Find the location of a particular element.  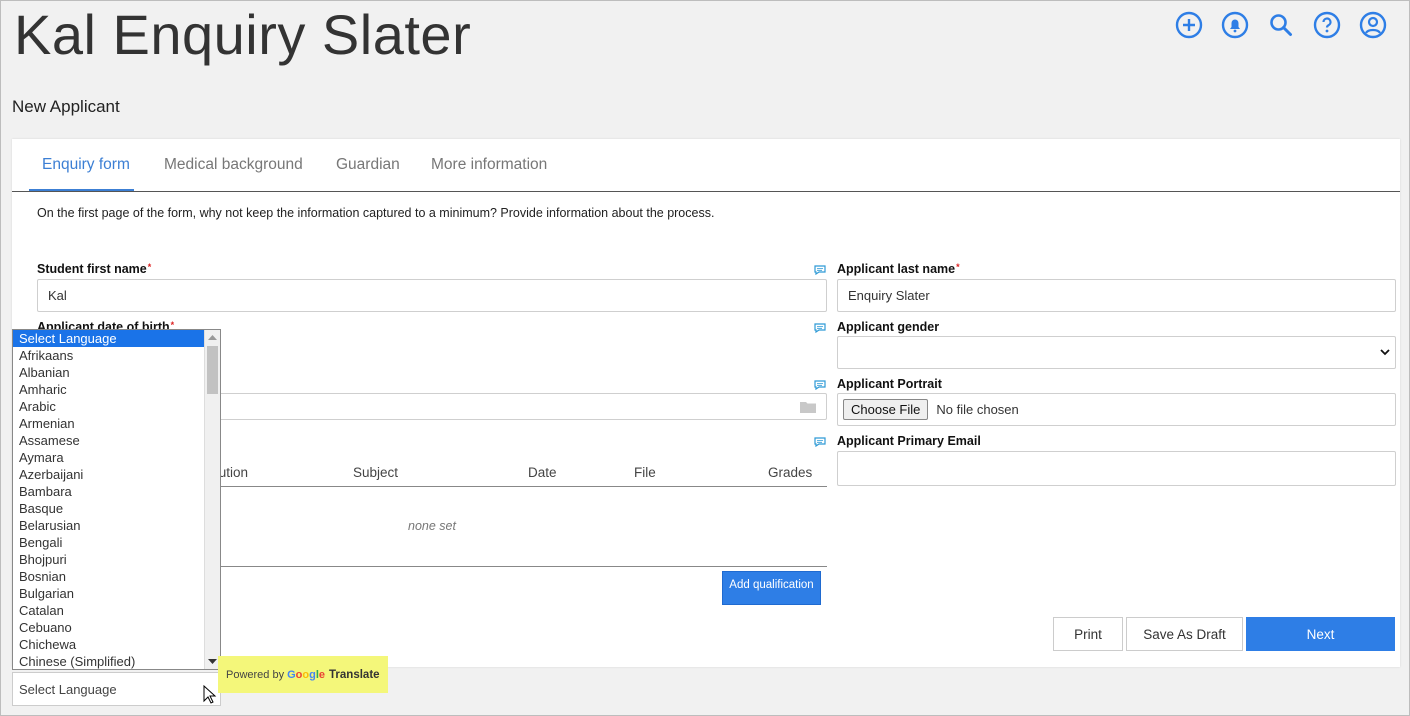

scroll-down-icon is located at coordinates (212, 662).